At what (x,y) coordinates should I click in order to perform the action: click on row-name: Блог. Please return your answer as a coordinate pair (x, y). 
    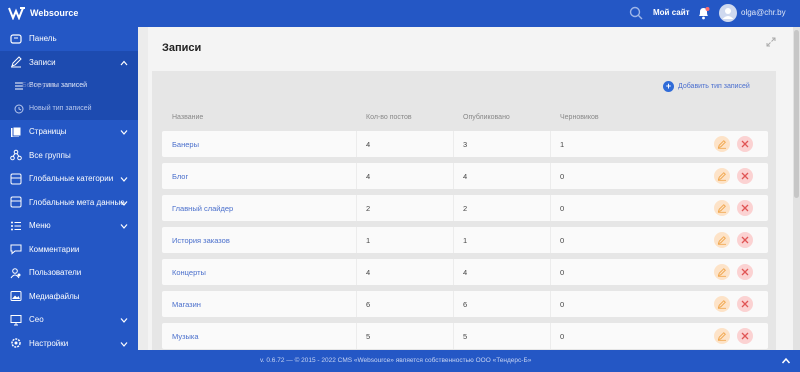
    Looking at the image, I should click on (180, 176).